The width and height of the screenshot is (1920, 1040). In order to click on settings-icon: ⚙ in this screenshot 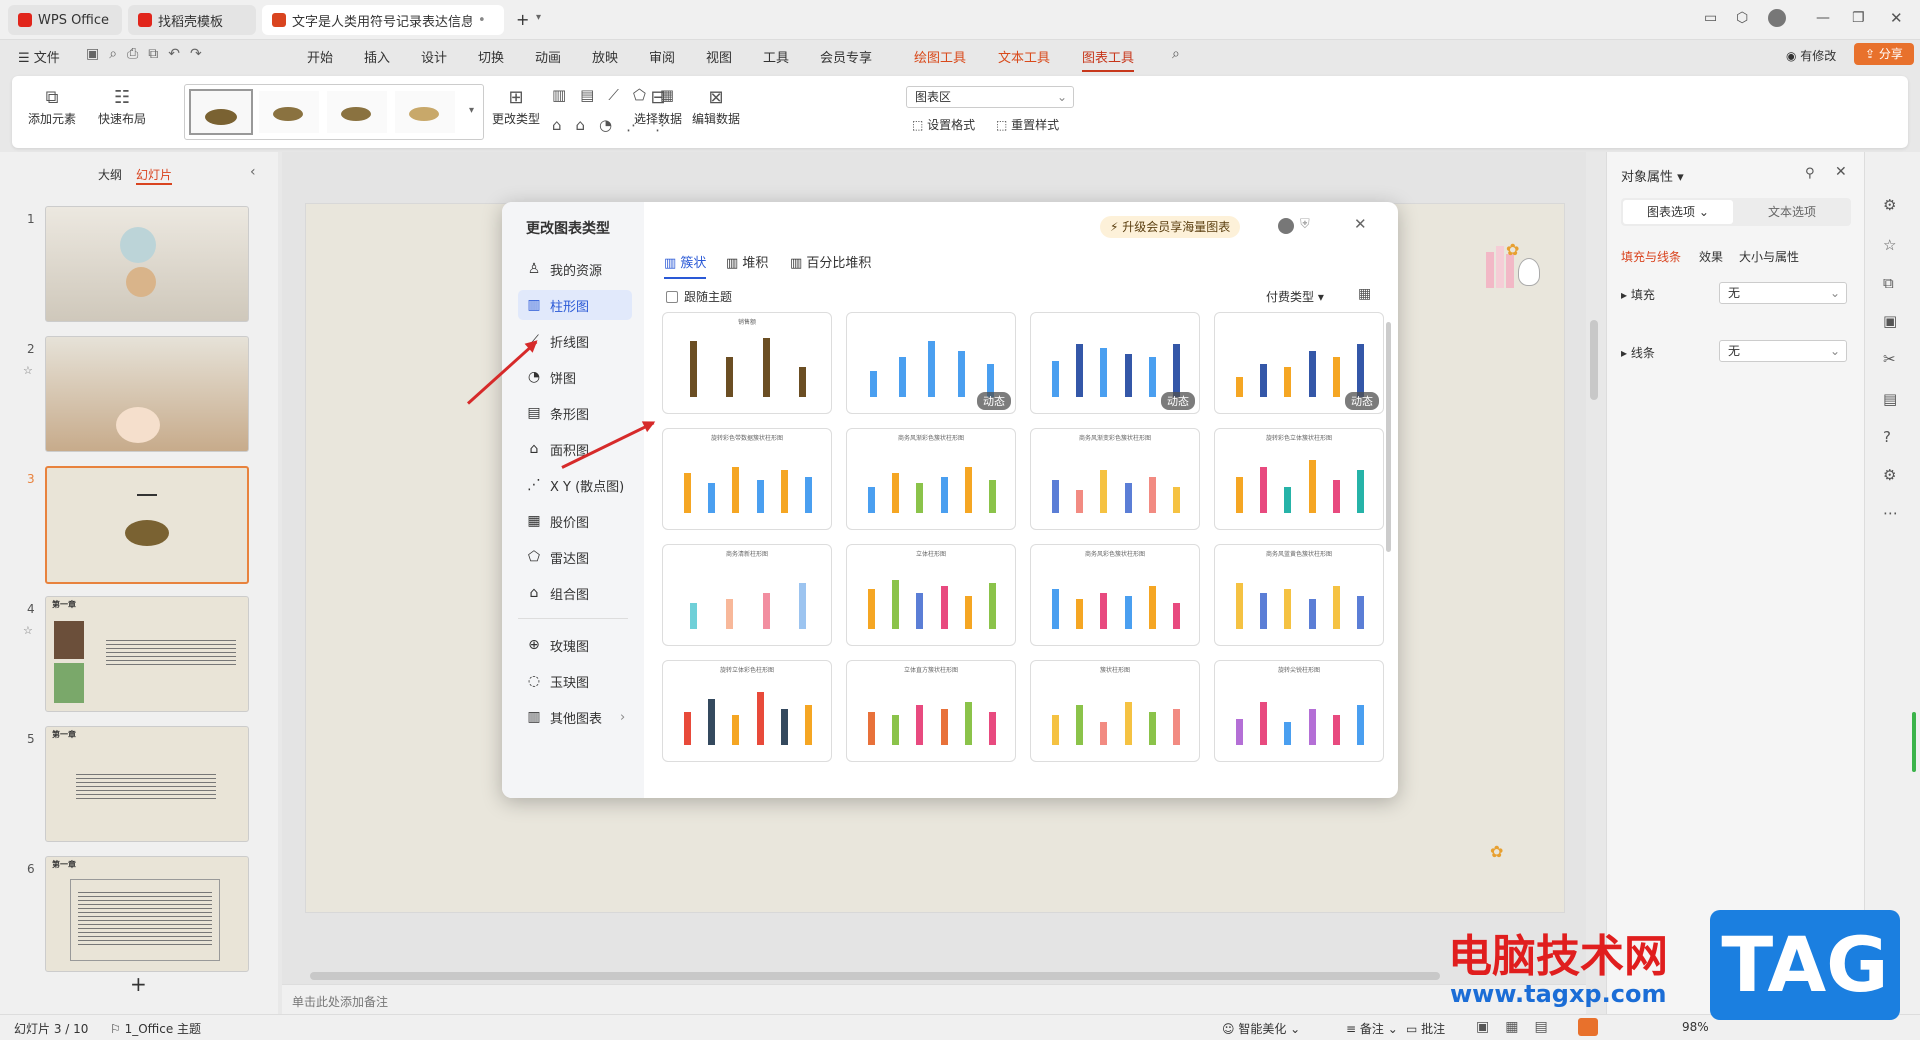, I will do `click(1889, 475)`.